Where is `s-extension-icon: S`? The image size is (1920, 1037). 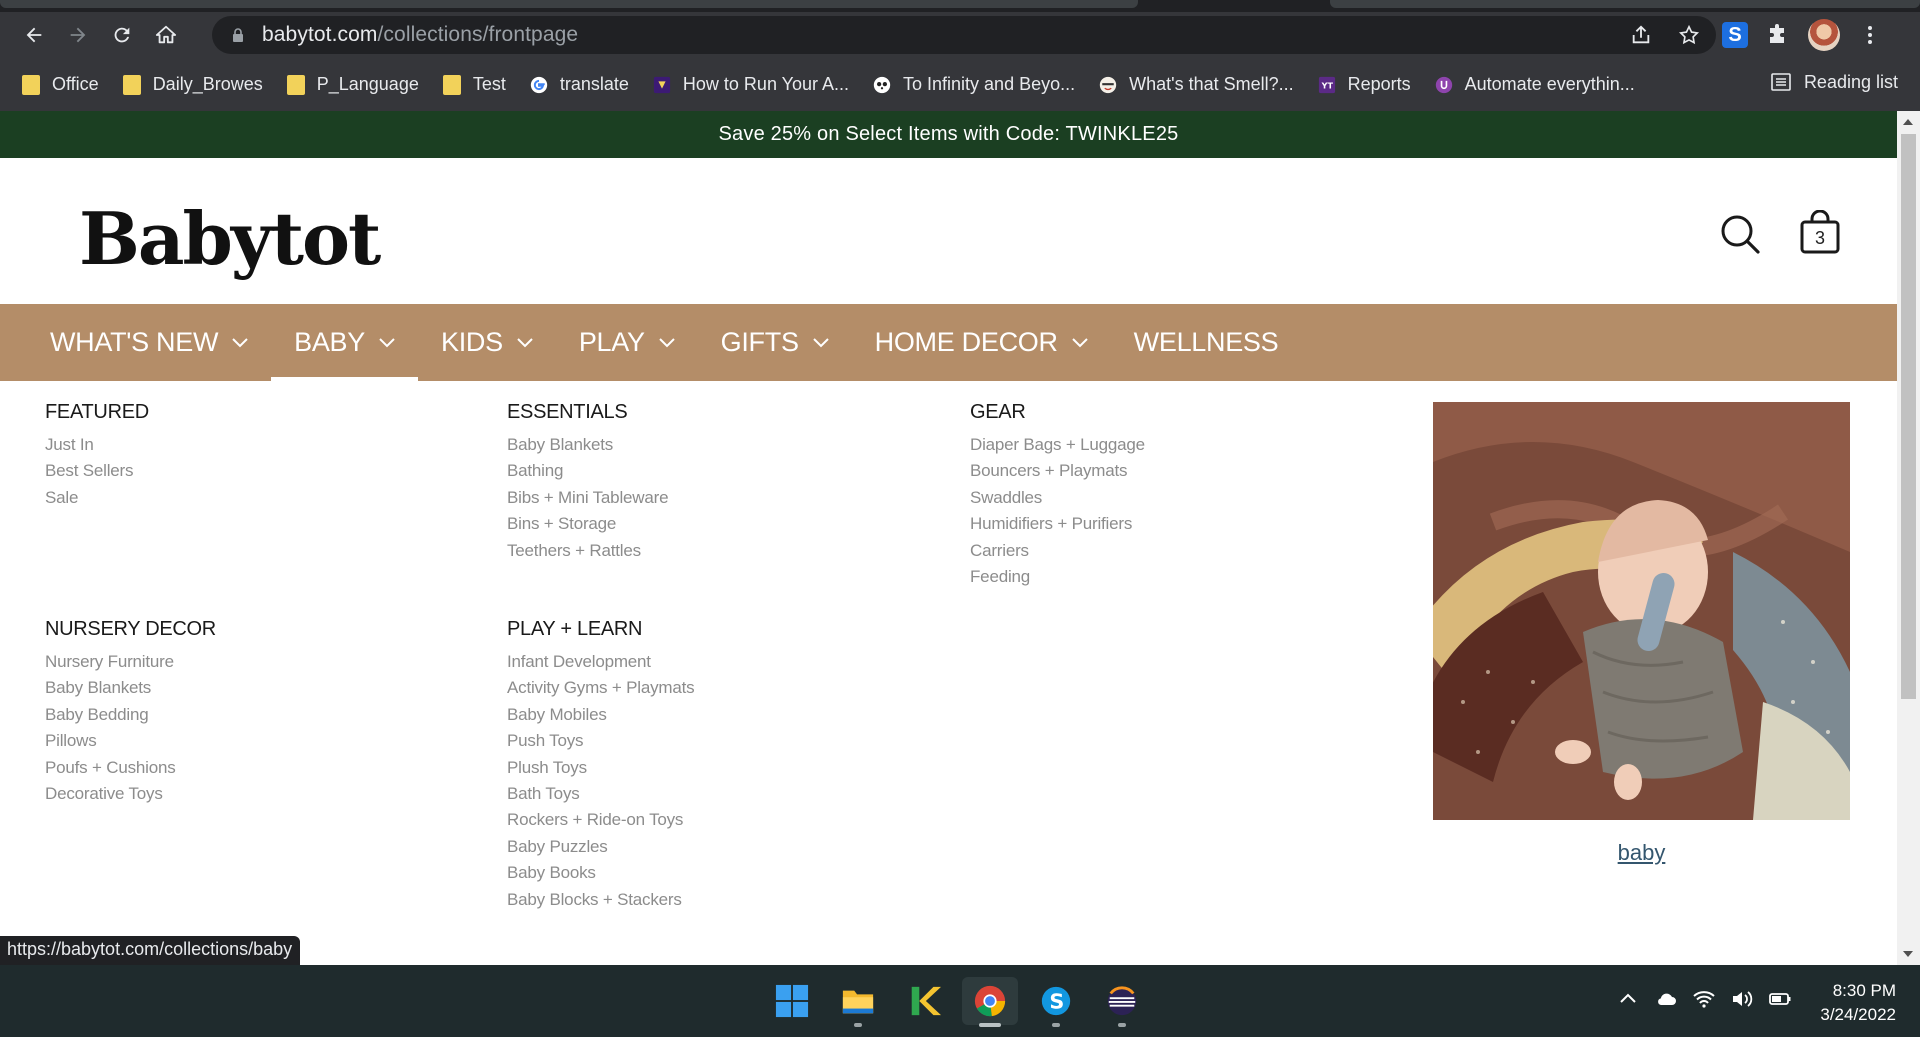
s-extension-icon: S is located at coordinates (1735, 35).